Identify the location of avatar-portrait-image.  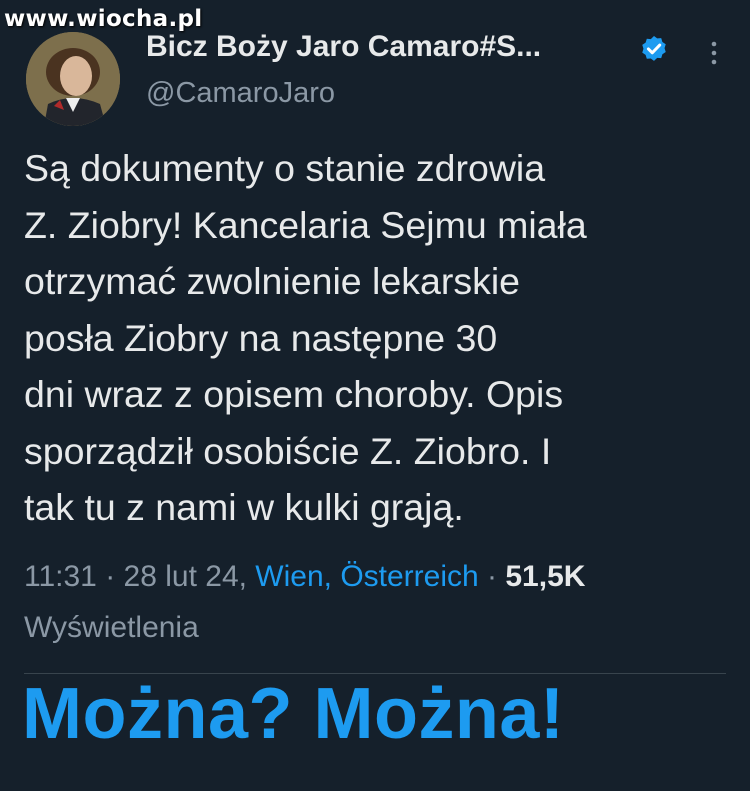
(73, 79).